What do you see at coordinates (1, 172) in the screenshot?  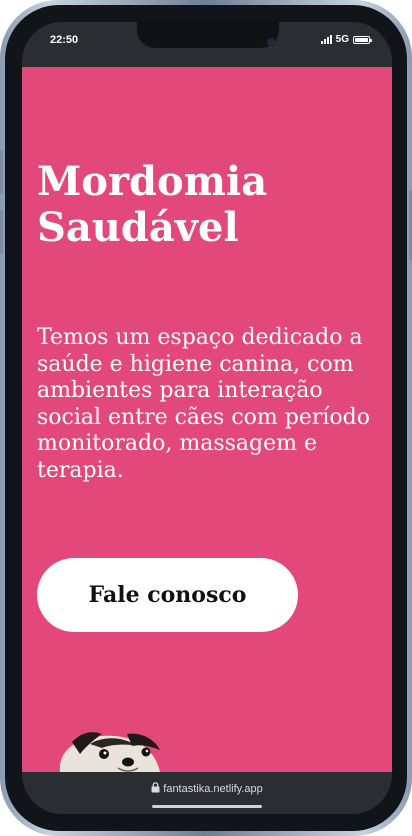 I see `volume-up-button` at bounding box center [1, 172].